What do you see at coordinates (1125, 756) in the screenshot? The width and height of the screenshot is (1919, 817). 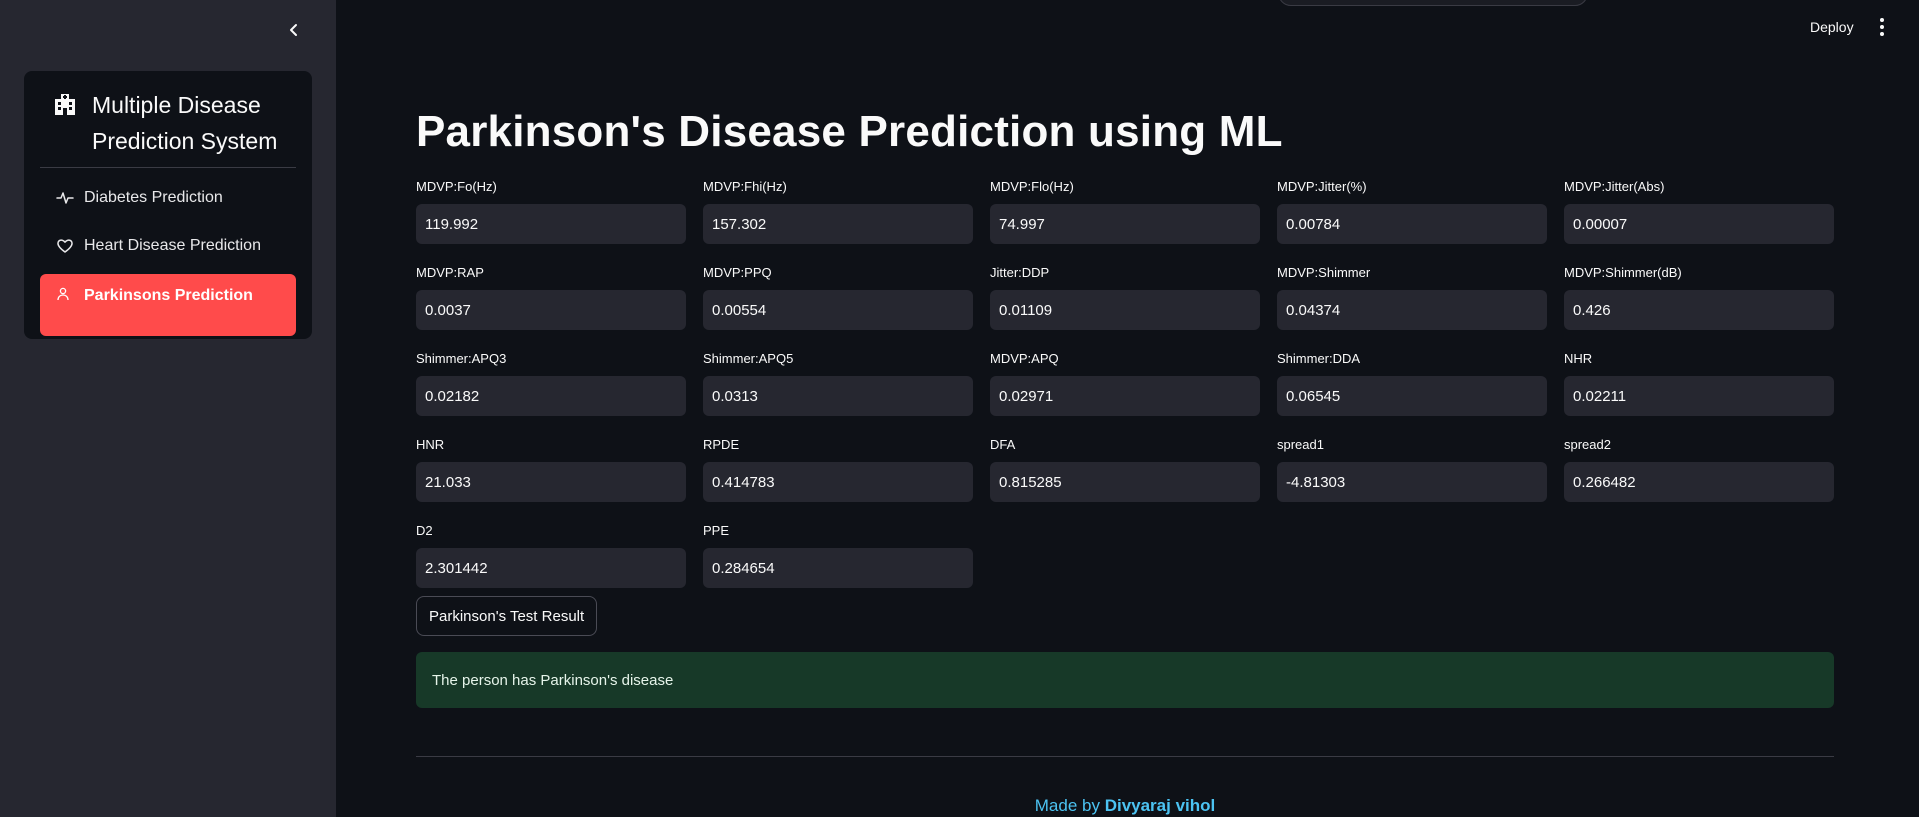 I see `divider` at bounding box center [1125, 756].